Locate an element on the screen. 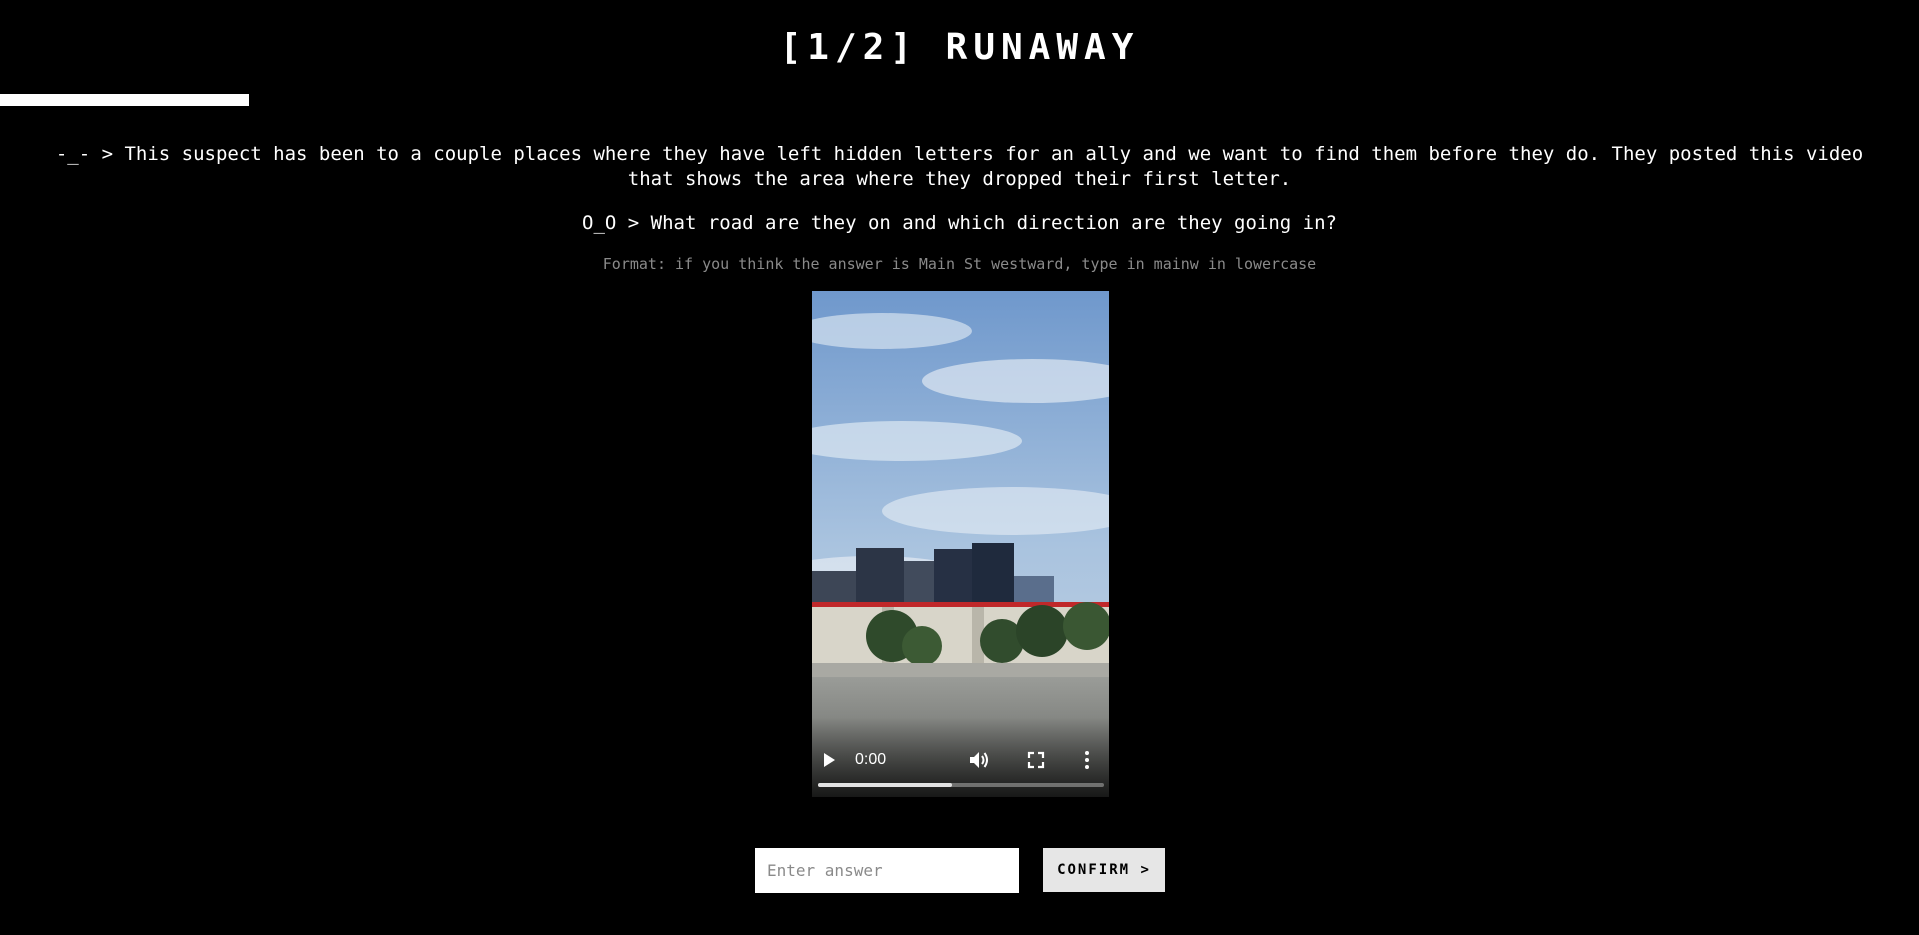 The image size is (1919, 935). answer-input is located at coordinates (887, 870).